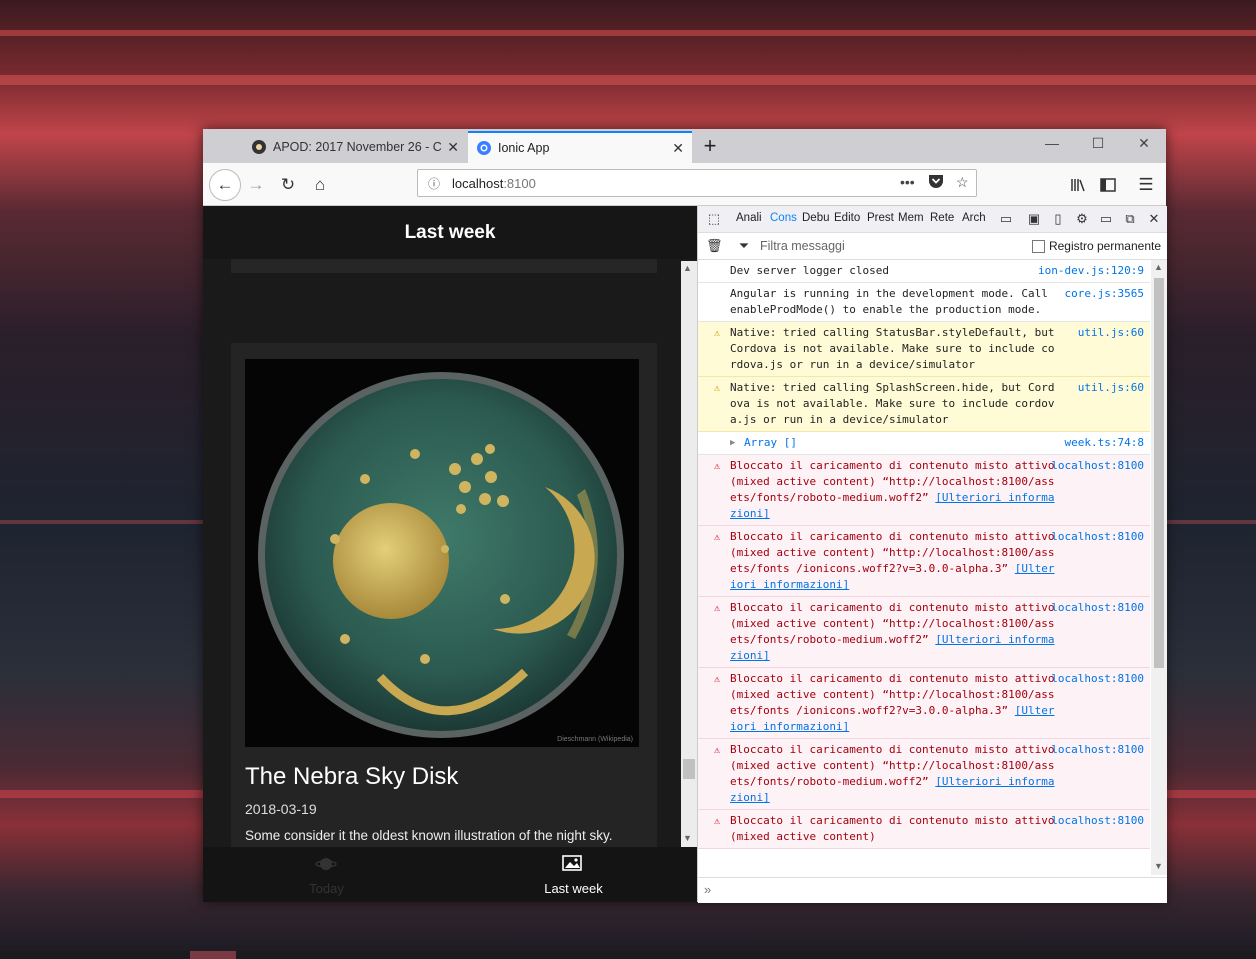 The image size is (1256, 959). What do you see at coordinates (944, 218) in the screenshot?
I see `devtools-tab-network: Rete` at bounding box center [944, 218].